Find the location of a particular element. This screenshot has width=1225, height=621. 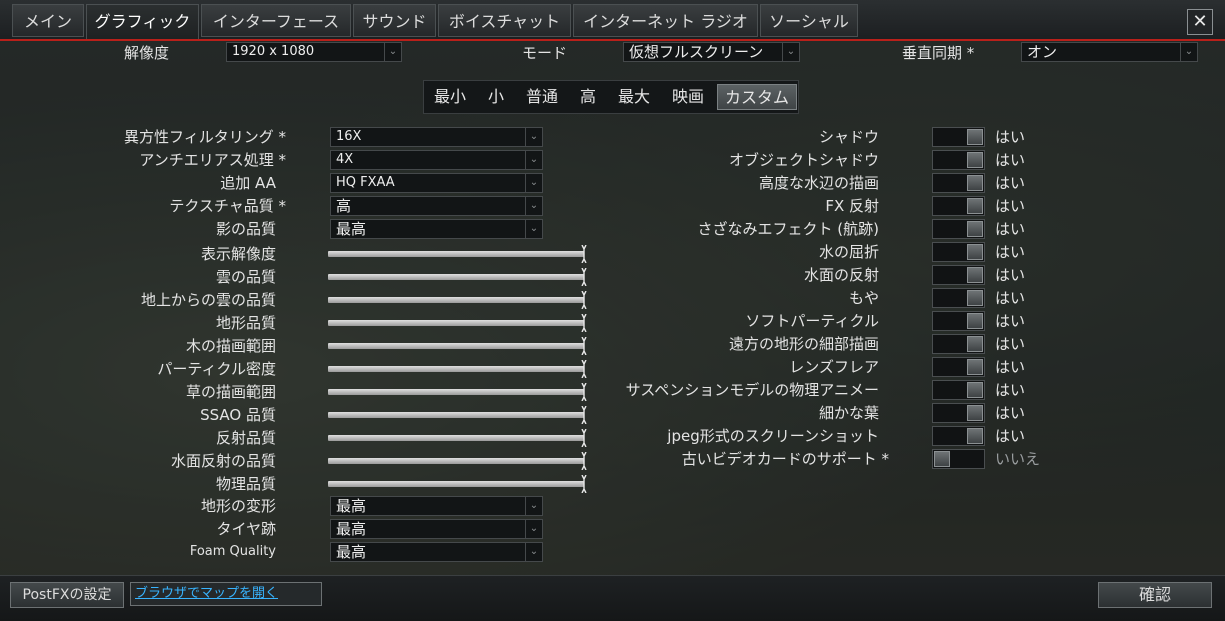

resolution-dropdown: 1920 x 1080 ⌄ is located at coordinates (314, 52).